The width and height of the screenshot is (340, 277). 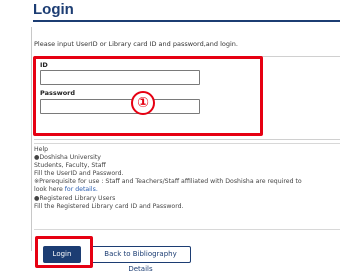 I want to click on help-line: Students, Faculty, Staff, so click(x=70, y=166).